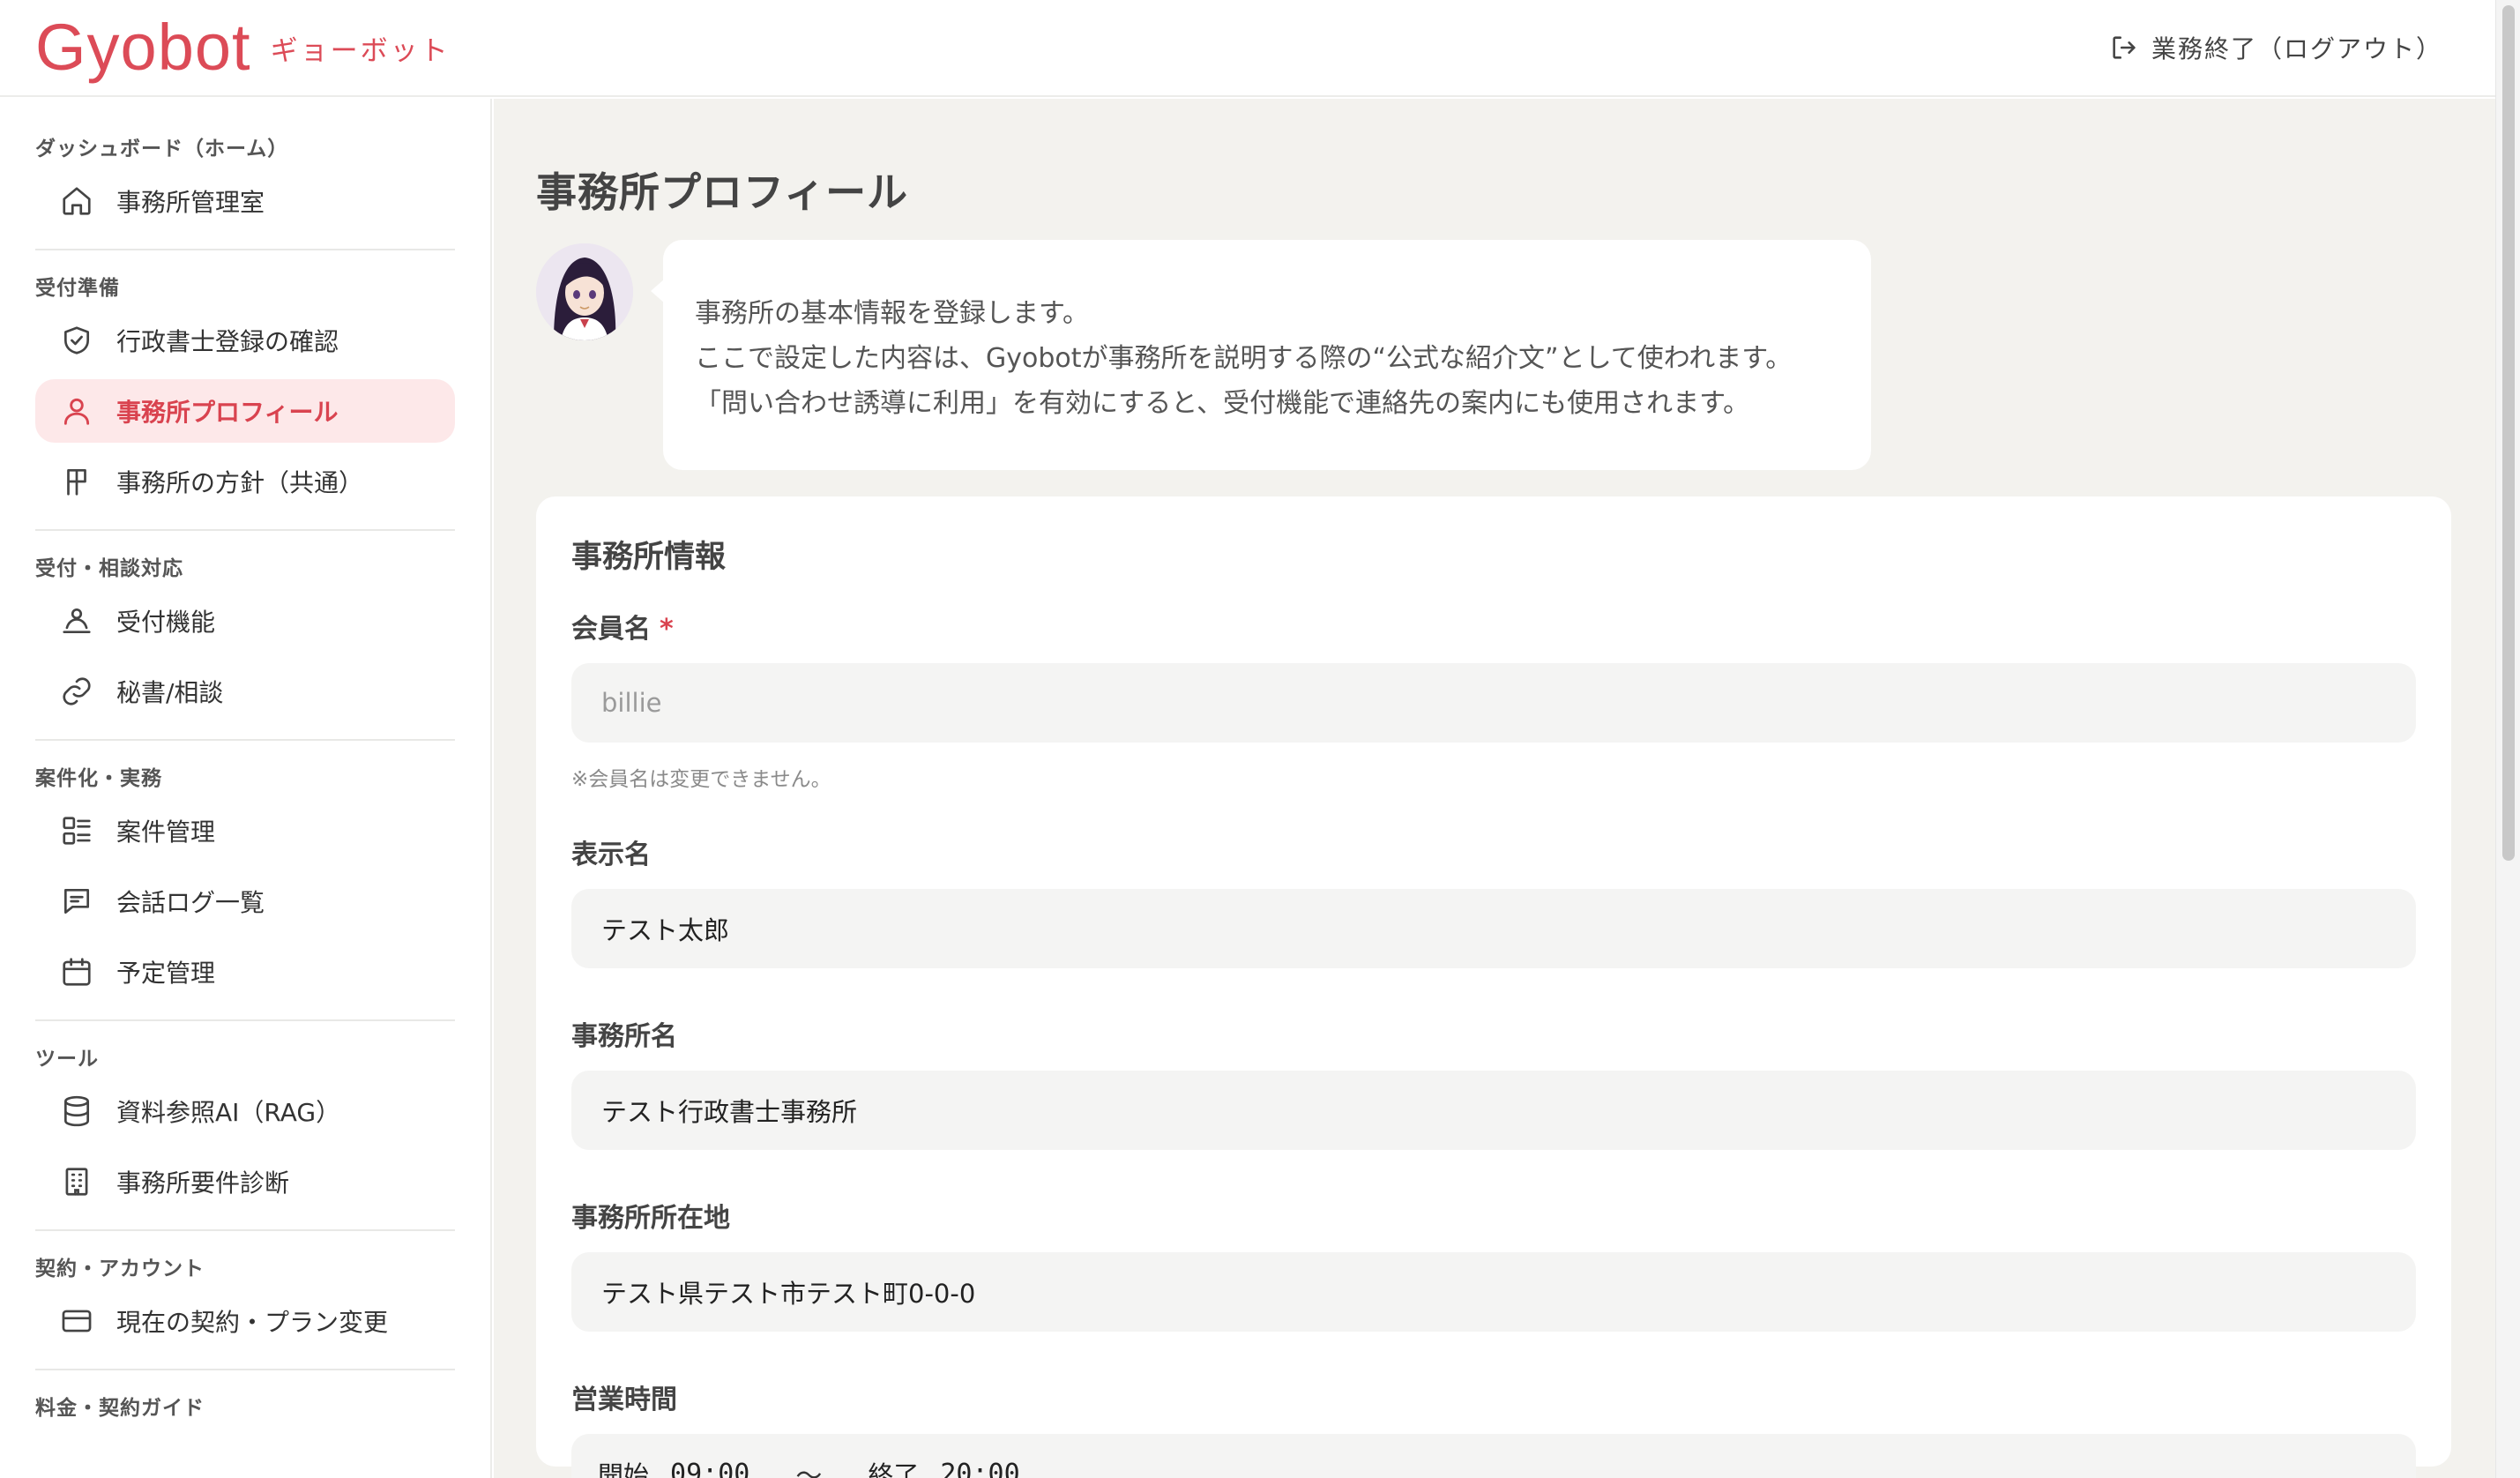 The height and width of the screenshot is (1478, 2520). Describe the element at coordinates (76, 412) in the screenshot. I see `user-icon` at that location.